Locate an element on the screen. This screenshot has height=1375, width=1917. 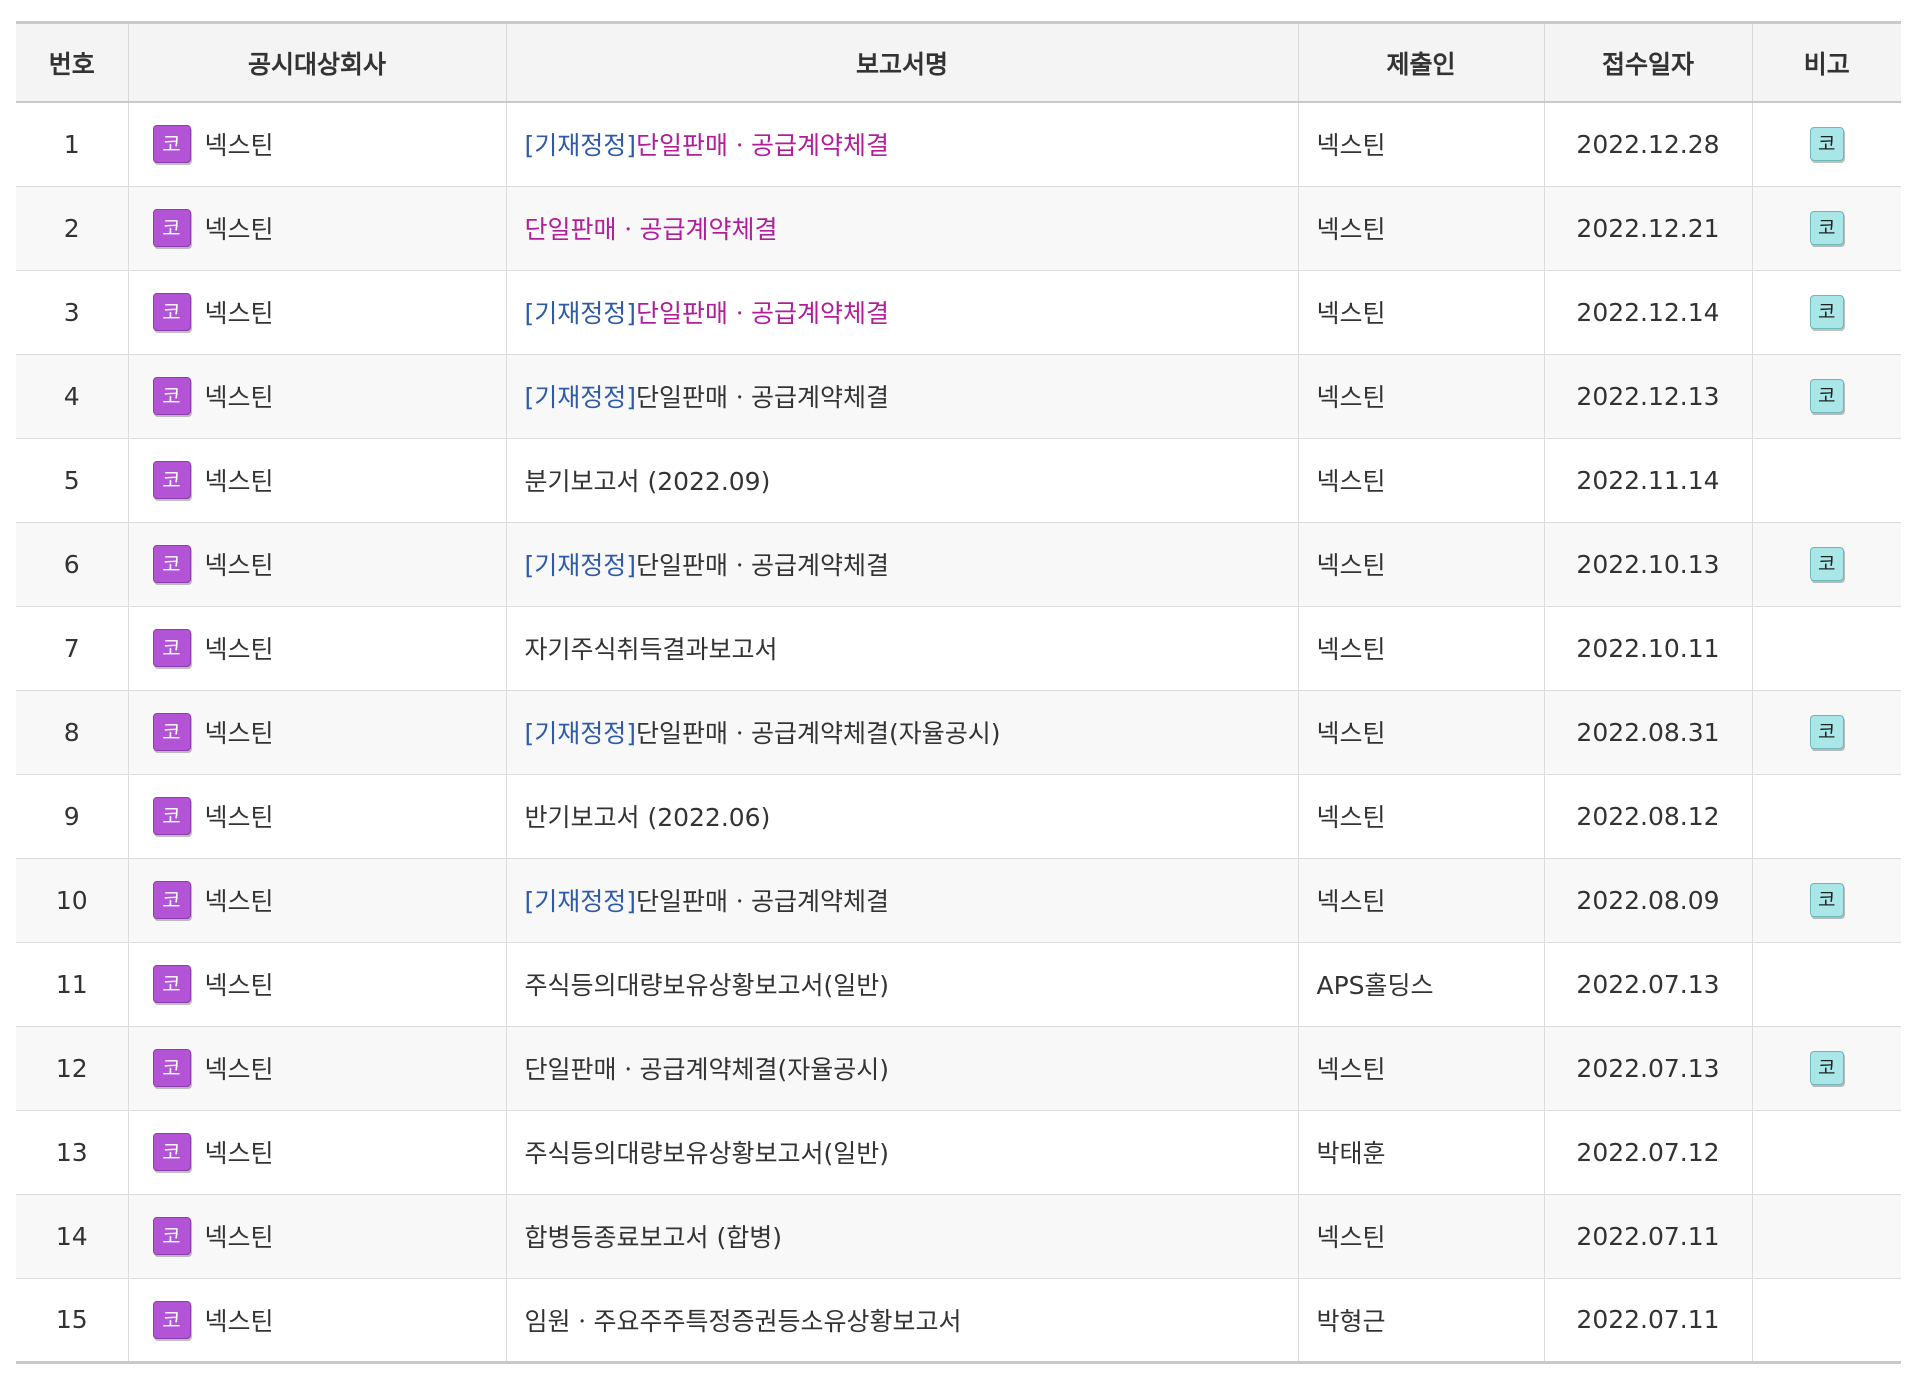
row-number: 6 is located at coordinates (72, 564).